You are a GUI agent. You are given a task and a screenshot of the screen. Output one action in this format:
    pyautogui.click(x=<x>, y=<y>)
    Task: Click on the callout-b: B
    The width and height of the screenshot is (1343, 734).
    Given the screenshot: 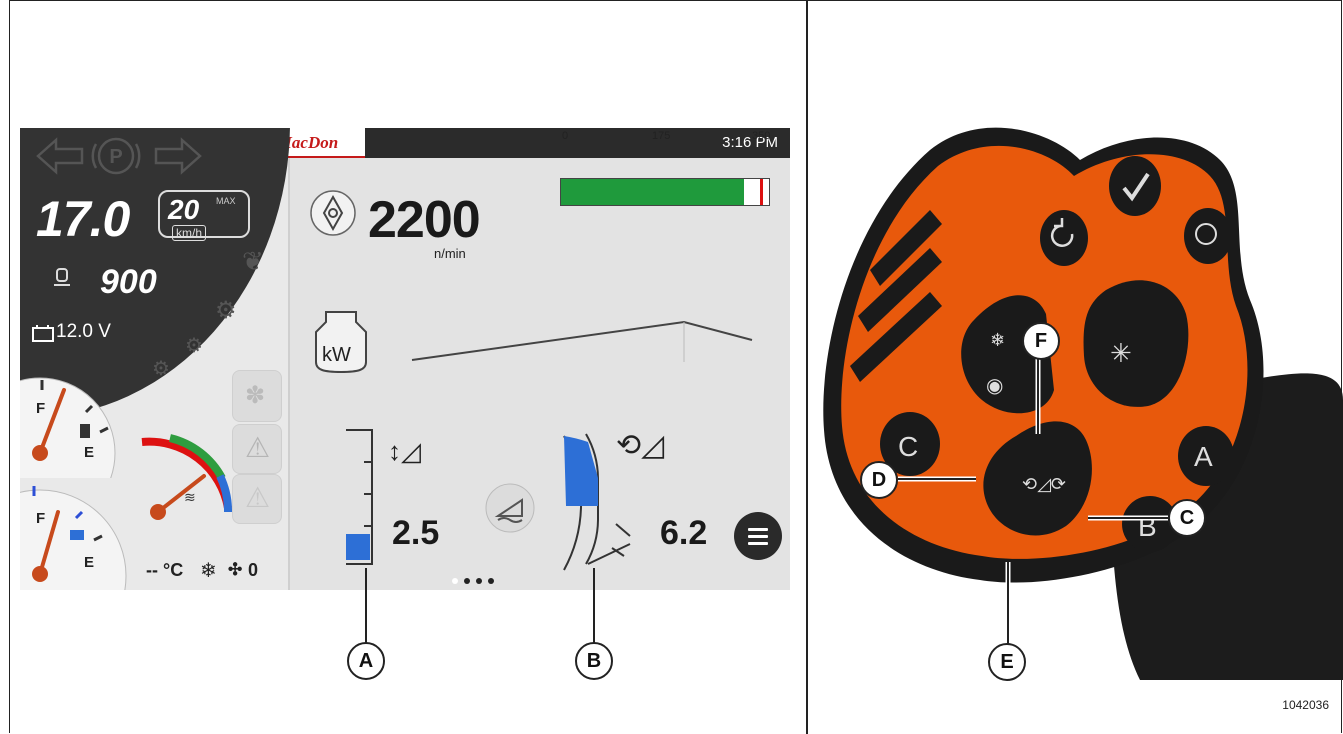 What is the action you would take?
    pyautogui.click(x=594, y=661)
    